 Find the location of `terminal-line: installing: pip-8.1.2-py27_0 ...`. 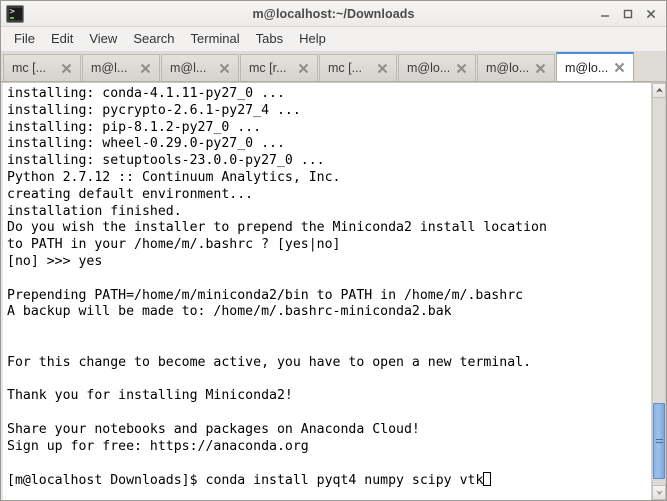

terminal-line: installing: pip-8.1.2-py27_0 ... is located at coordinates (134, 127).